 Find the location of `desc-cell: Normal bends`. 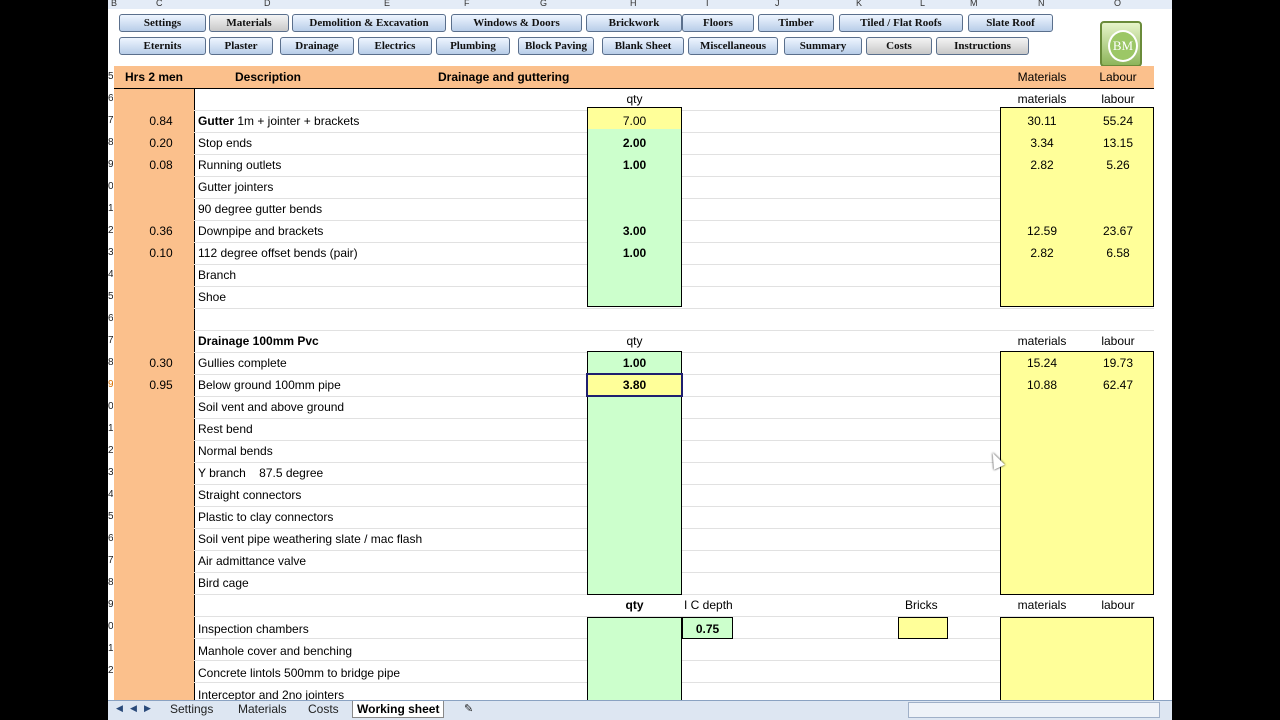

desc-cell: Normal bends is located at coordinates (235, 451).